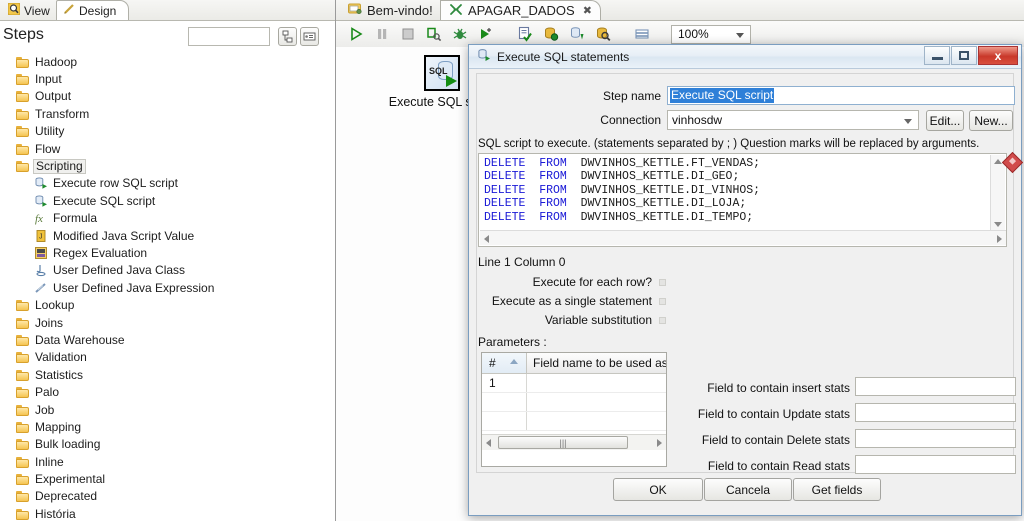  Describe the element at coordinates (167, 235) in the screenshot. I see `tree-item-modified-java-script-value: J Modified Java Script Value` at that location.